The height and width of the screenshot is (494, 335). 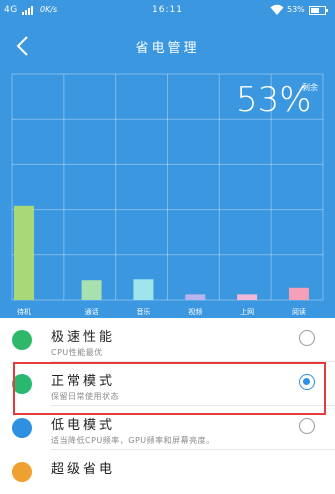 What do you see at coordinates (83, 425) in the screenshot?
I see `mode-name: 低电模式` at bounding box center [83, 425].